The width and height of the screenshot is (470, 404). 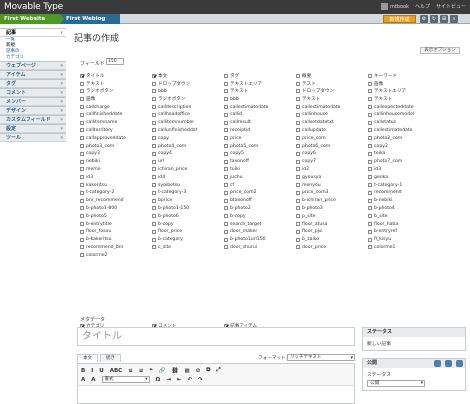 What do you see at coordinates (233, 177) in the screenshot?
I see `field-checkbox: juchu` at bounding box center [233, 177].